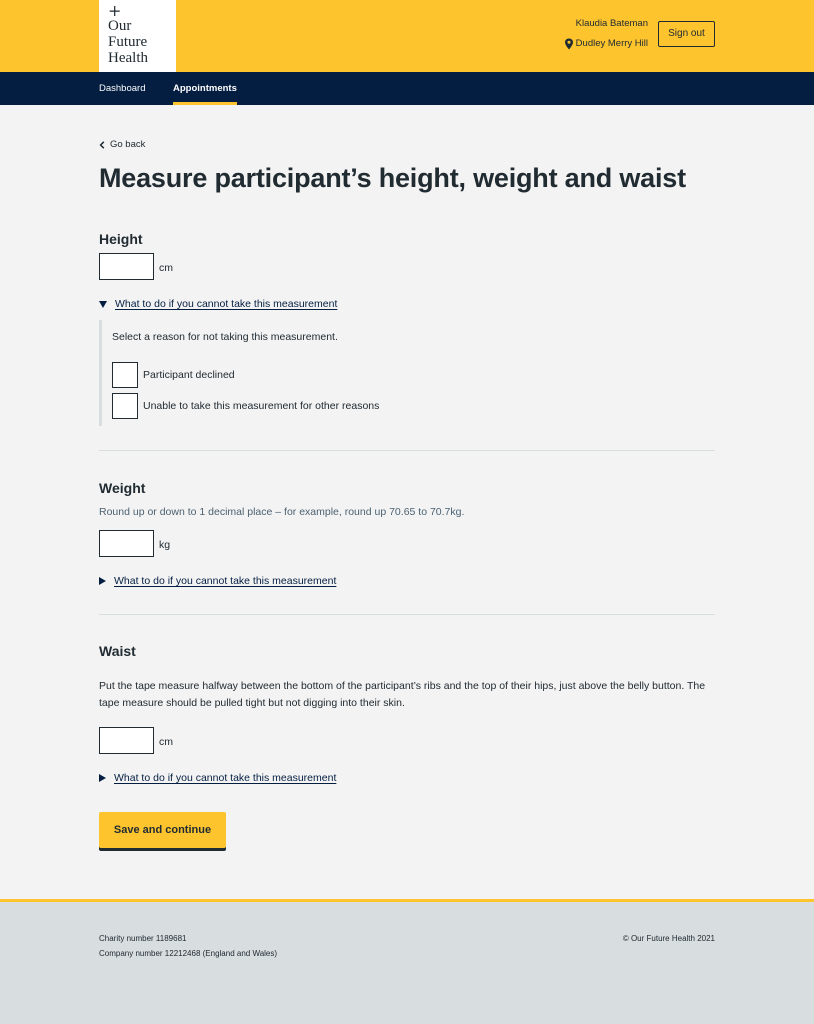 The image size is (814, 1024). What do you see at coordinates (126, 266) in the screenshot?
I see `height-input` at bounding box center [126, 266].